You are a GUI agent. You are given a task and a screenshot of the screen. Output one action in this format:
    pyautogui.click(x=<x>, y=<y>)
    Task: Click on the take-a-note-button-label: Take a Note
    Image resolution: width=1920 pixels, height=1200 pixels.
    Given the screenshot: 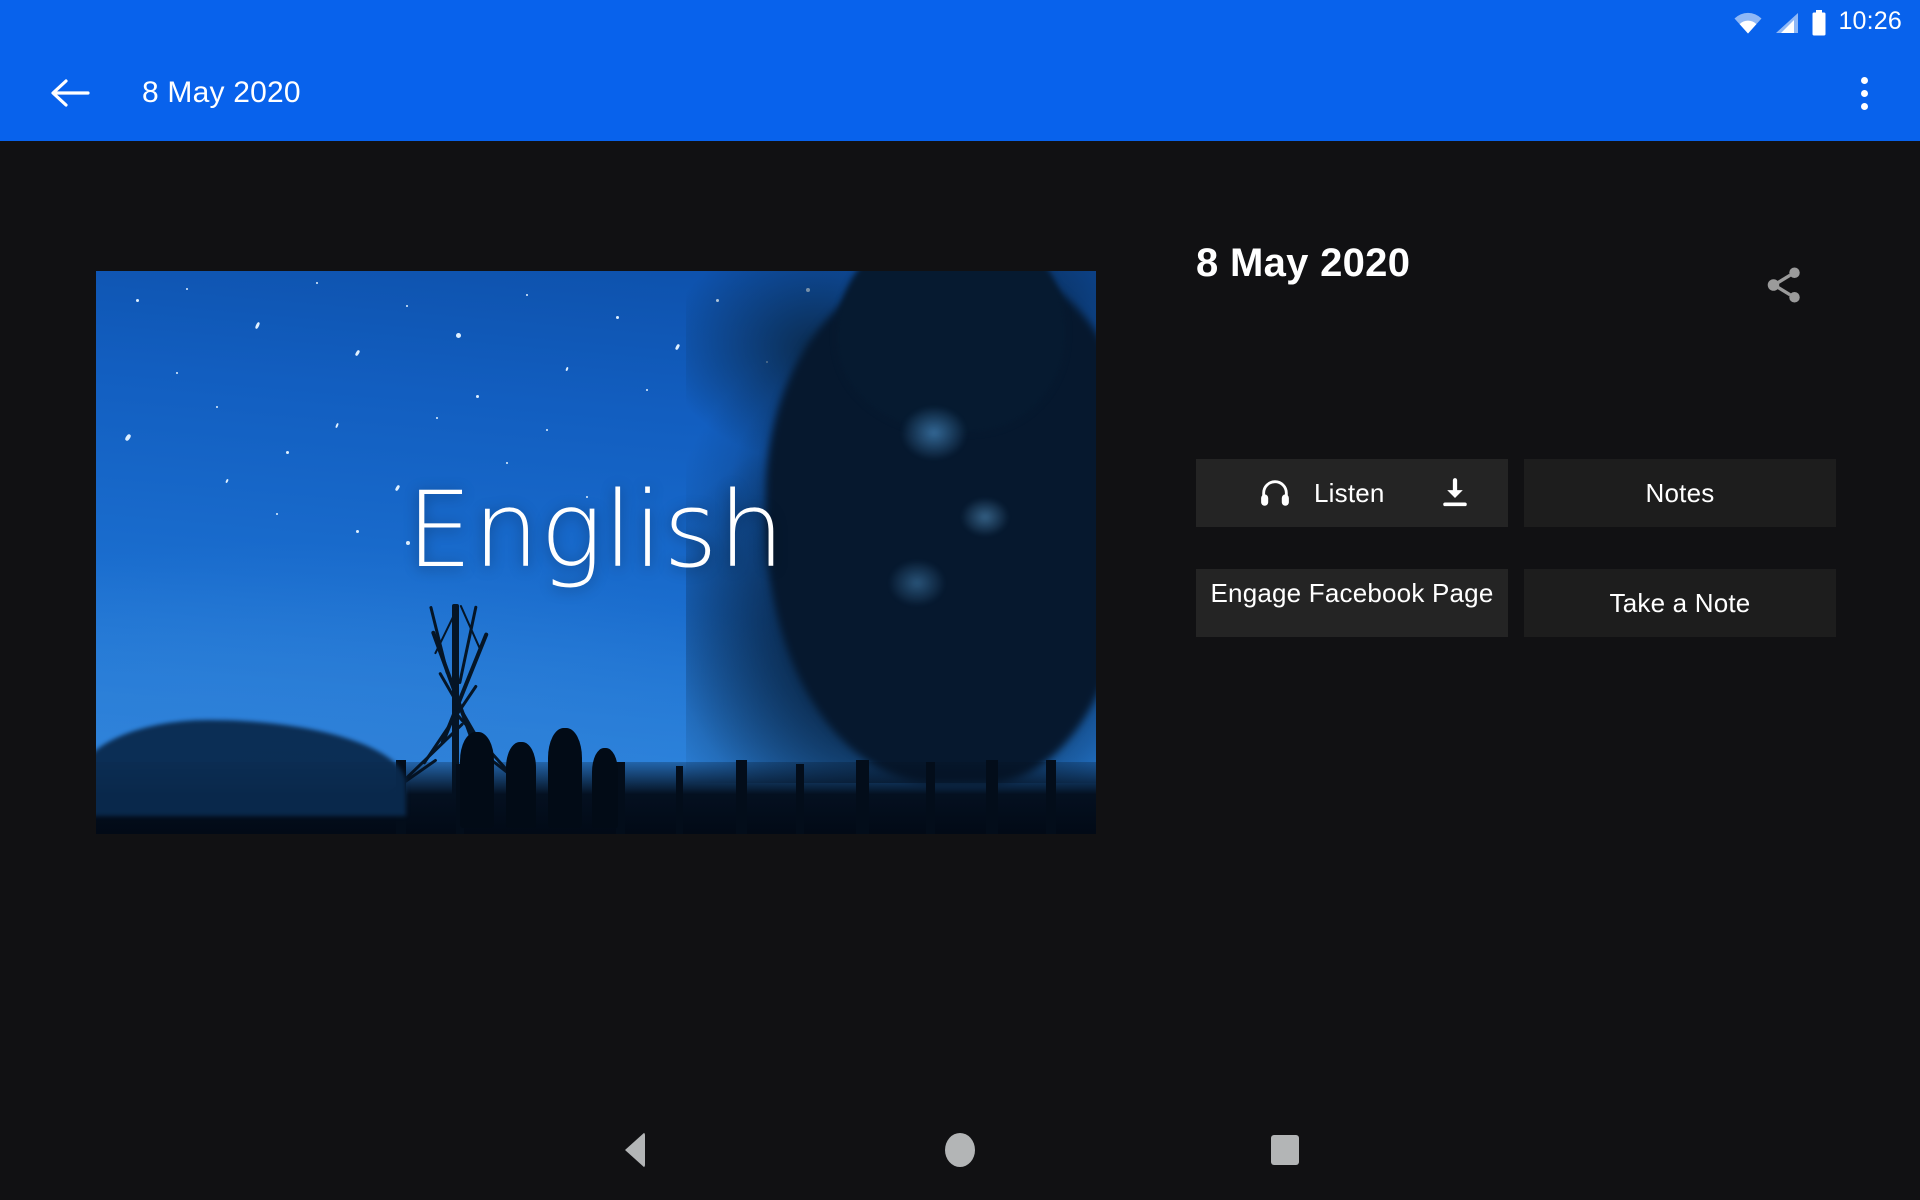 What is the action you would take?
    pyautogui.click(x=1680, y=602)
    